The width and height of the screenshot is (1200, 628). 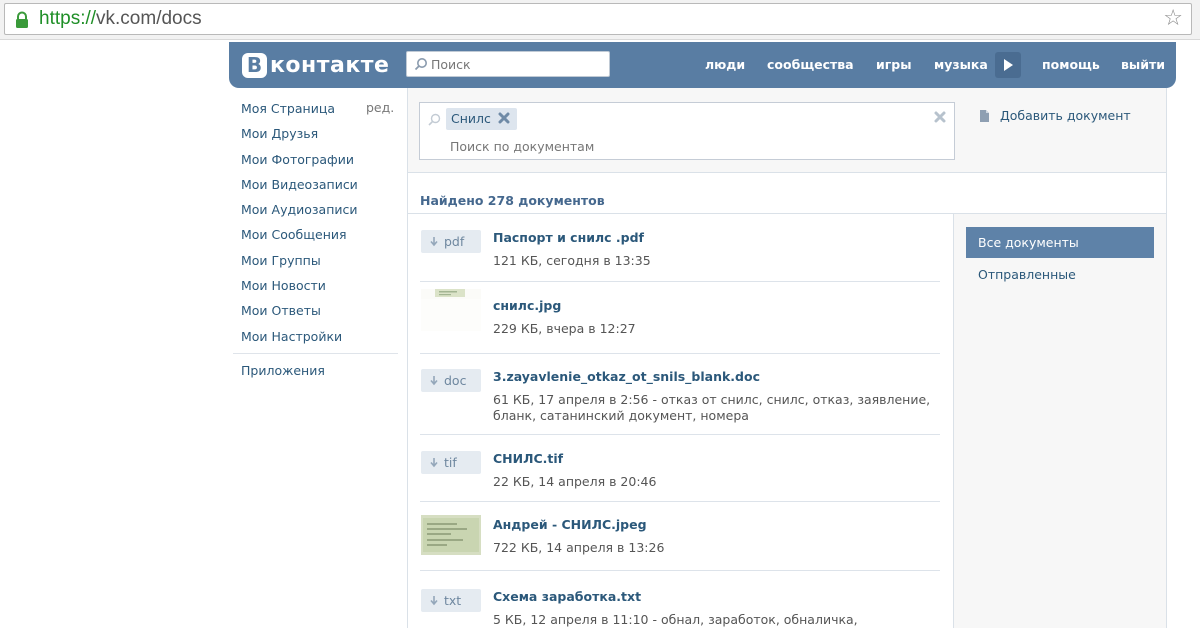 What do you see at coordinates (690, 146) in the screenshot?
I see `docs-search-input` at bounding box center [690, 146].